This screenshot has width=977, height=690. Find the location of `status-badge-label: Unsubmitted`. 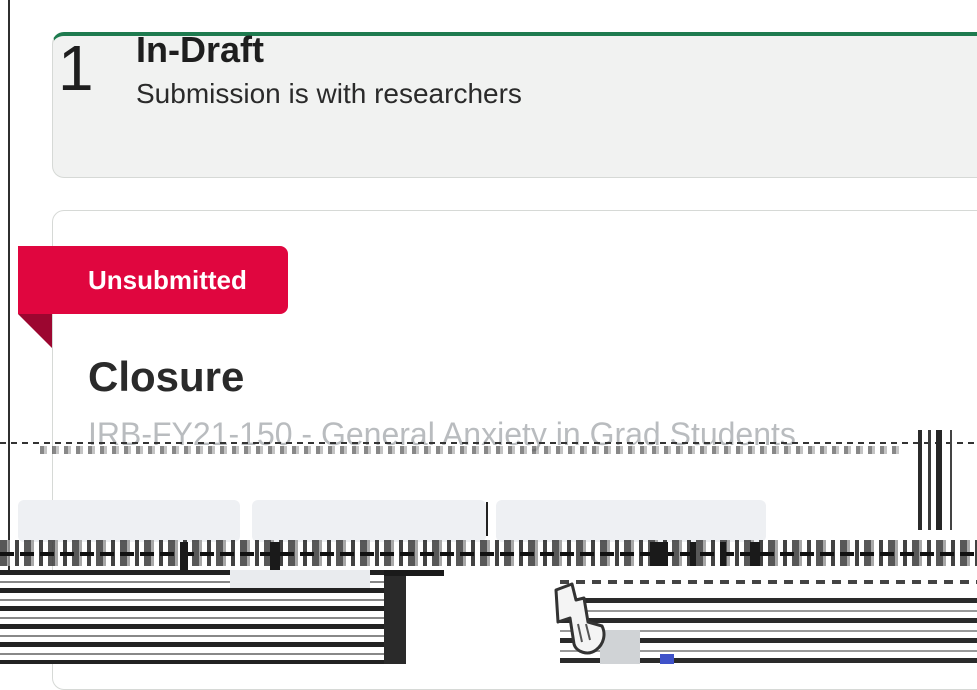

status-badge-label: Unsubmitted is located at coordinates (167, 280).